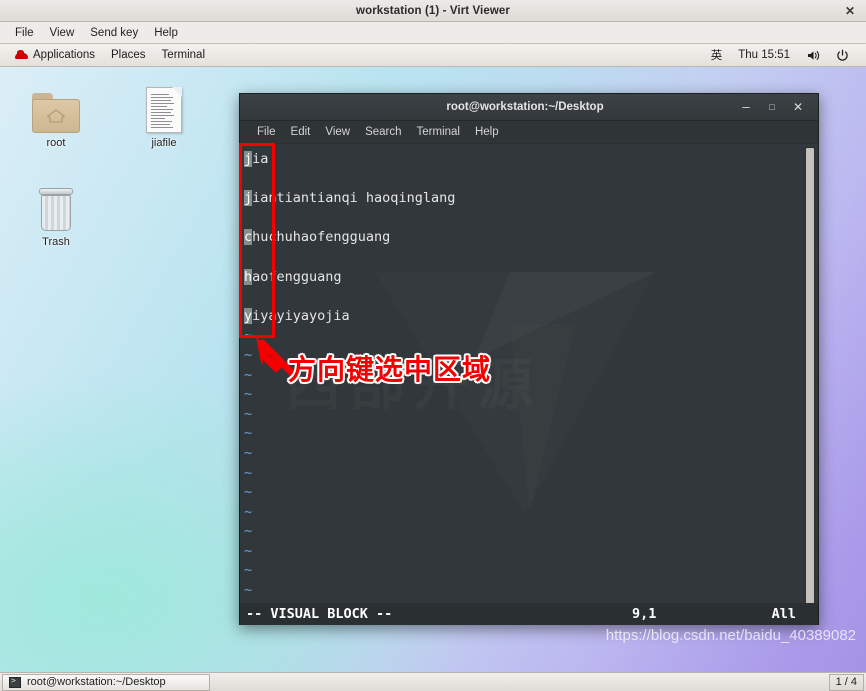  I want to click on terminal-titlebar: root@workstation:~/Desktop – □ ✕, so click(529, 107).